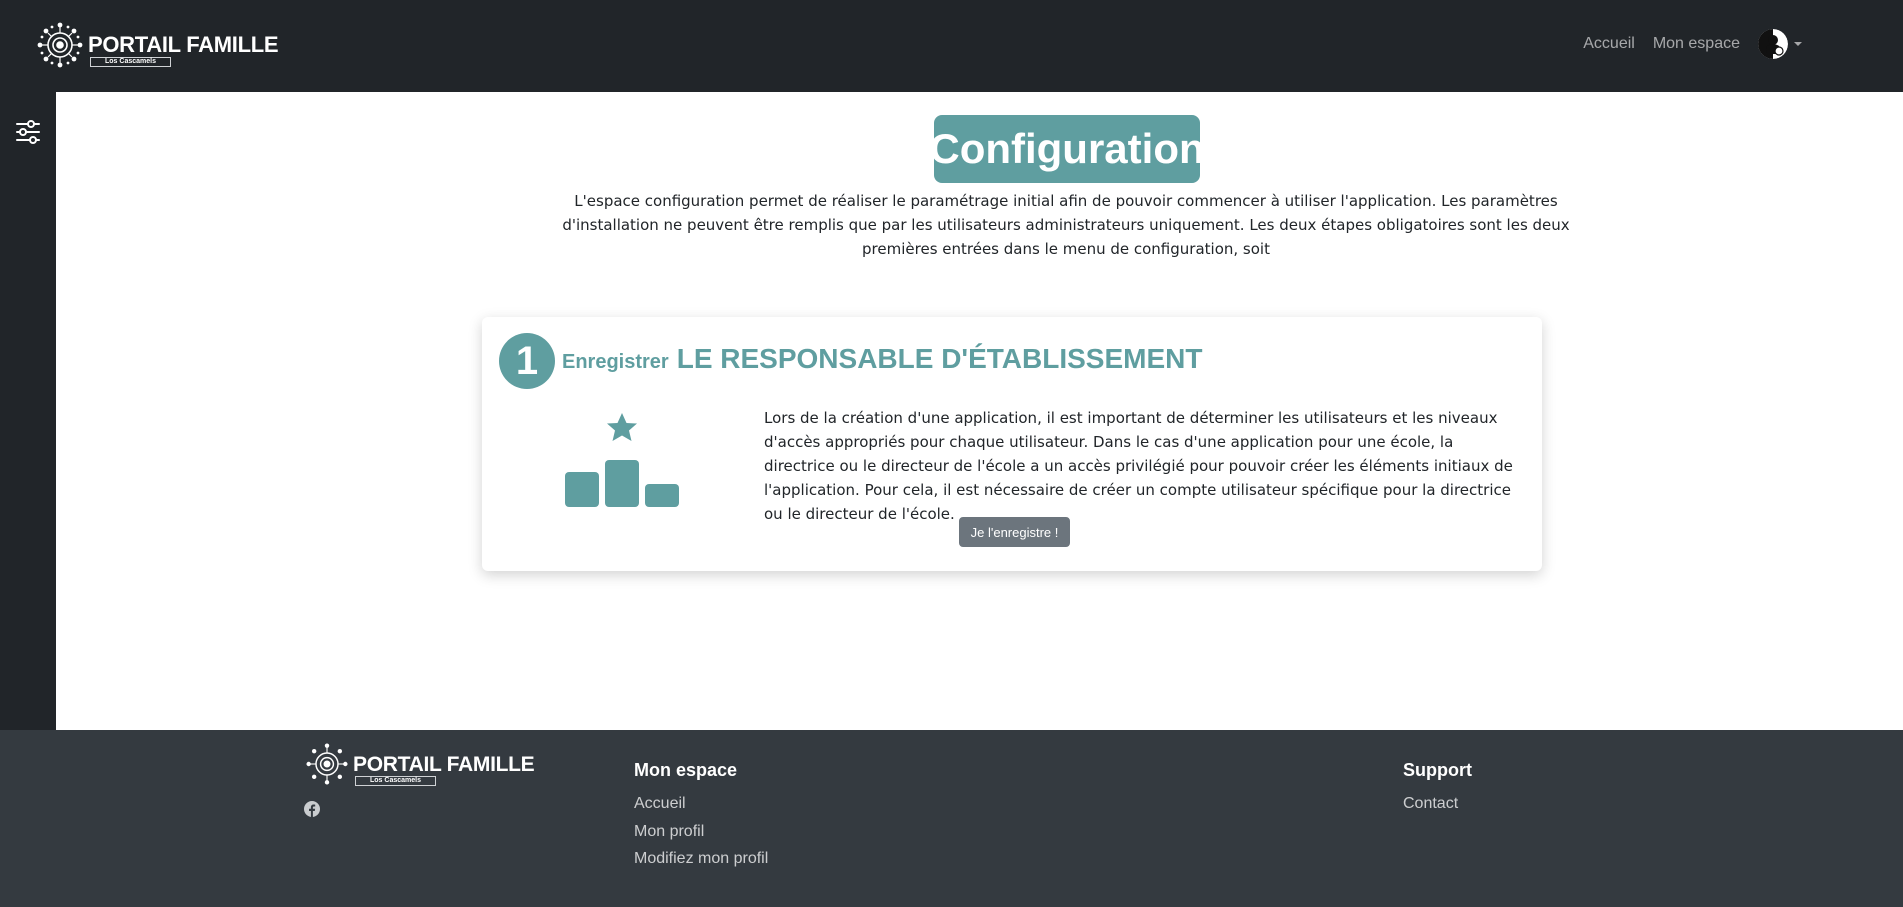  I want to click on step-title: LE RESPONSABLE D'ÉTABLISSEMENT, so click(939, 358).